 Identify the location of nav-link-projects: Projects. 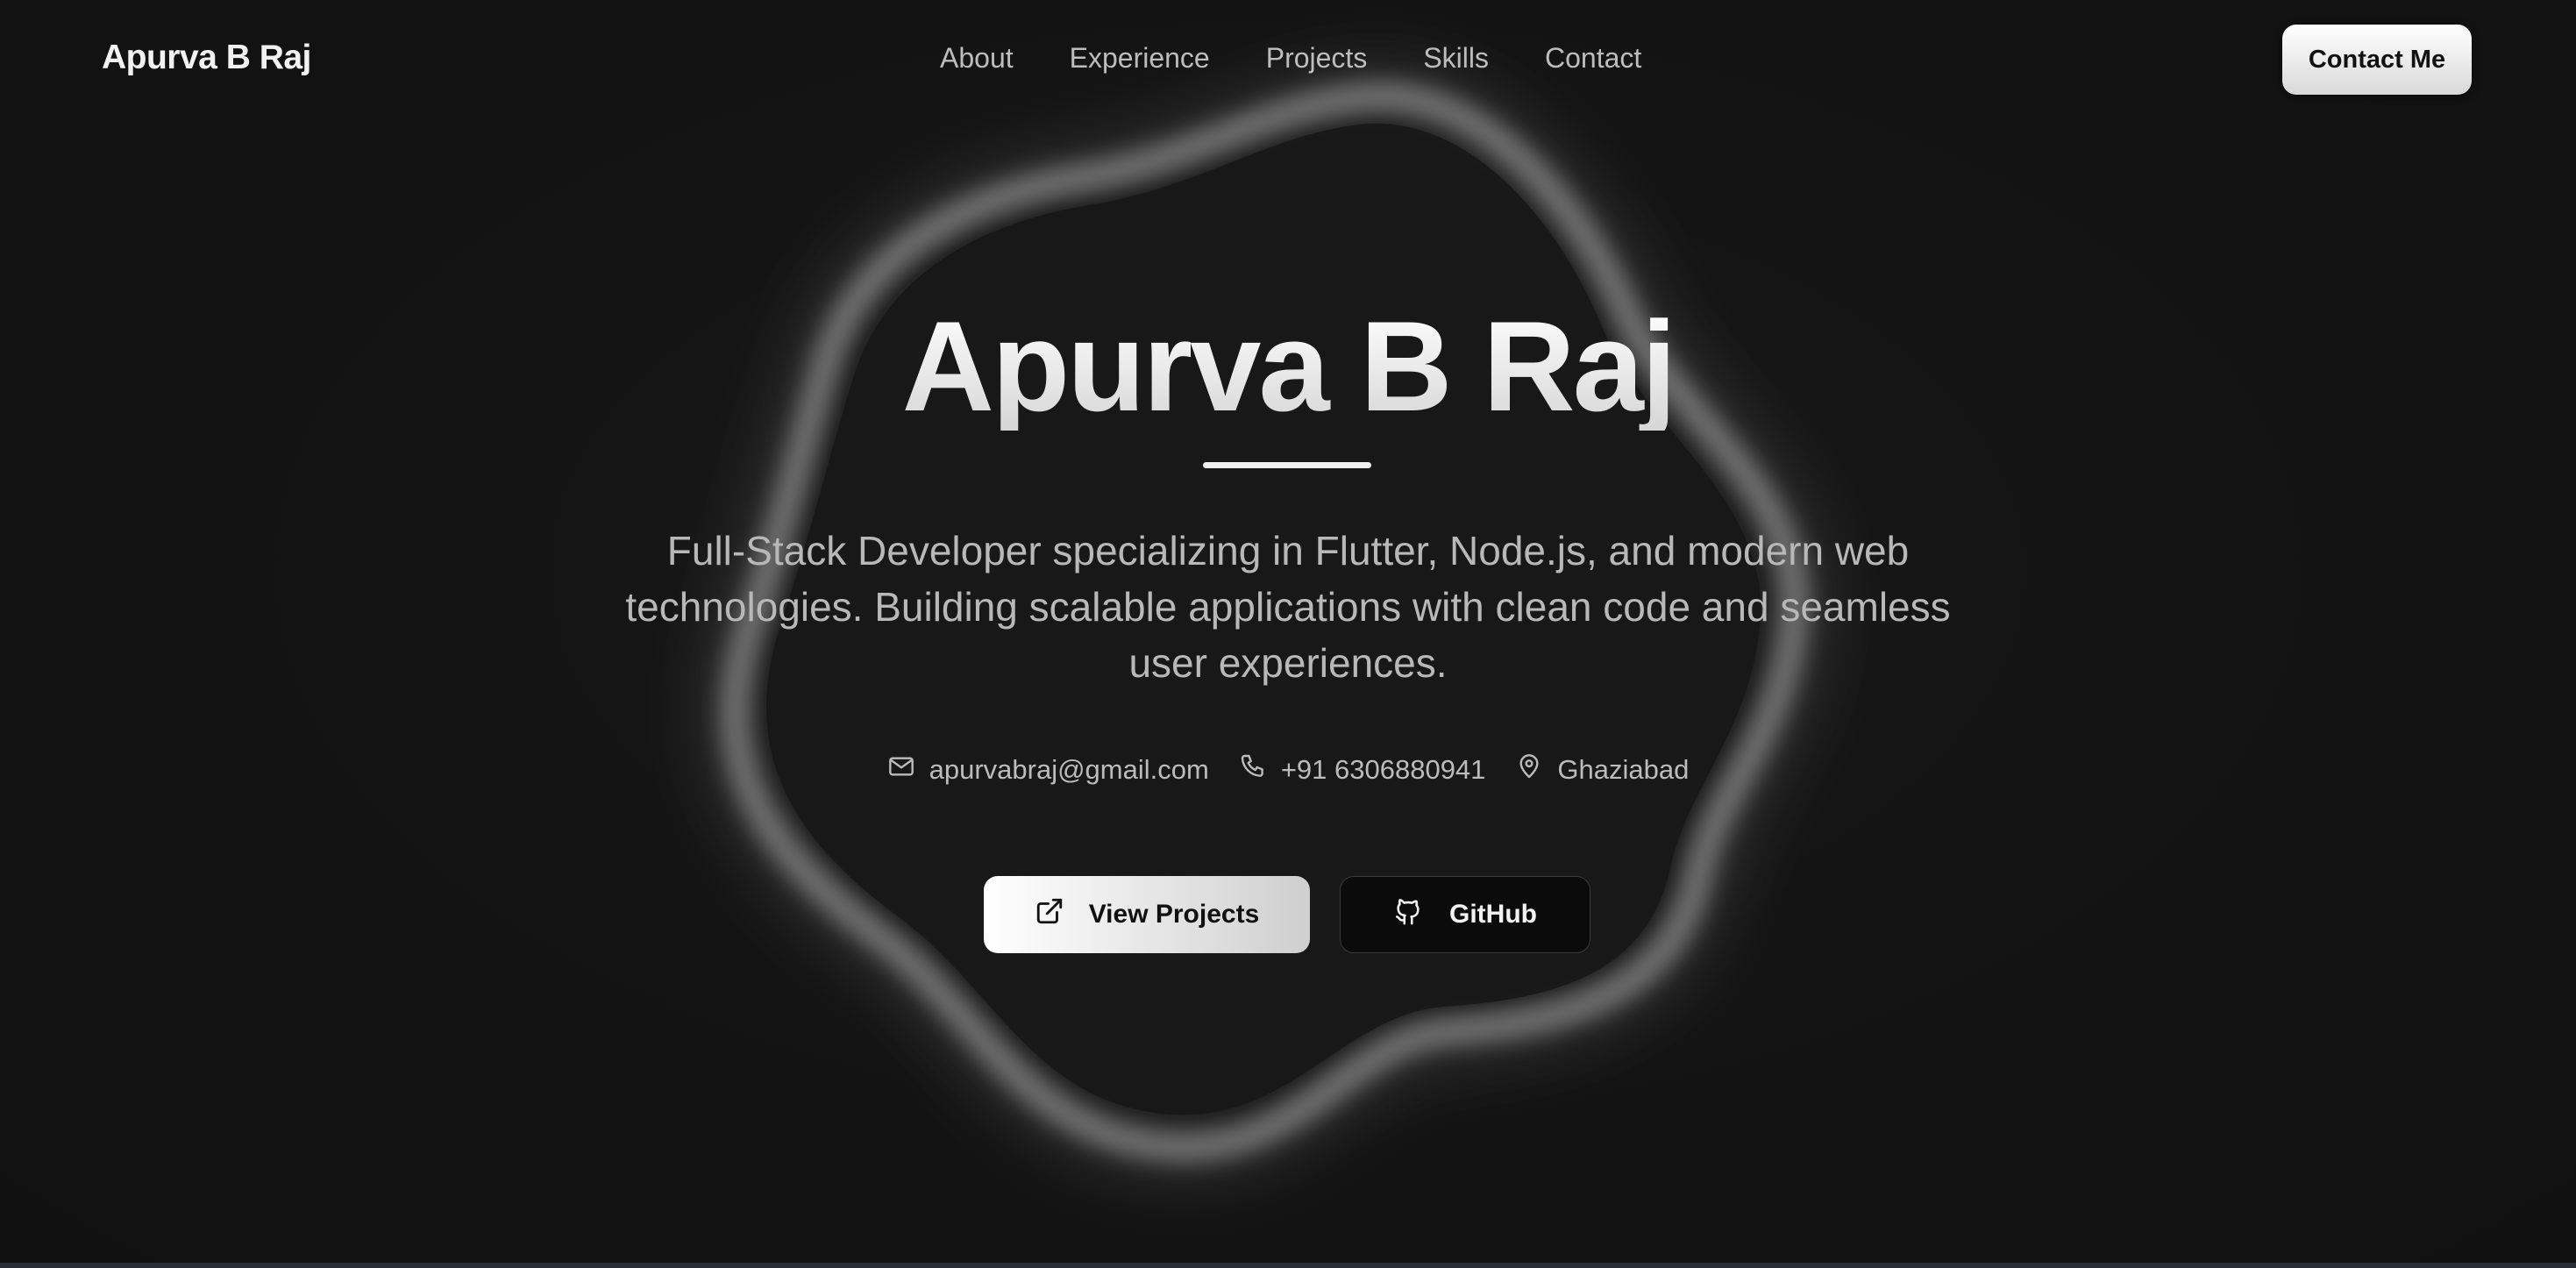
(1317, 58).